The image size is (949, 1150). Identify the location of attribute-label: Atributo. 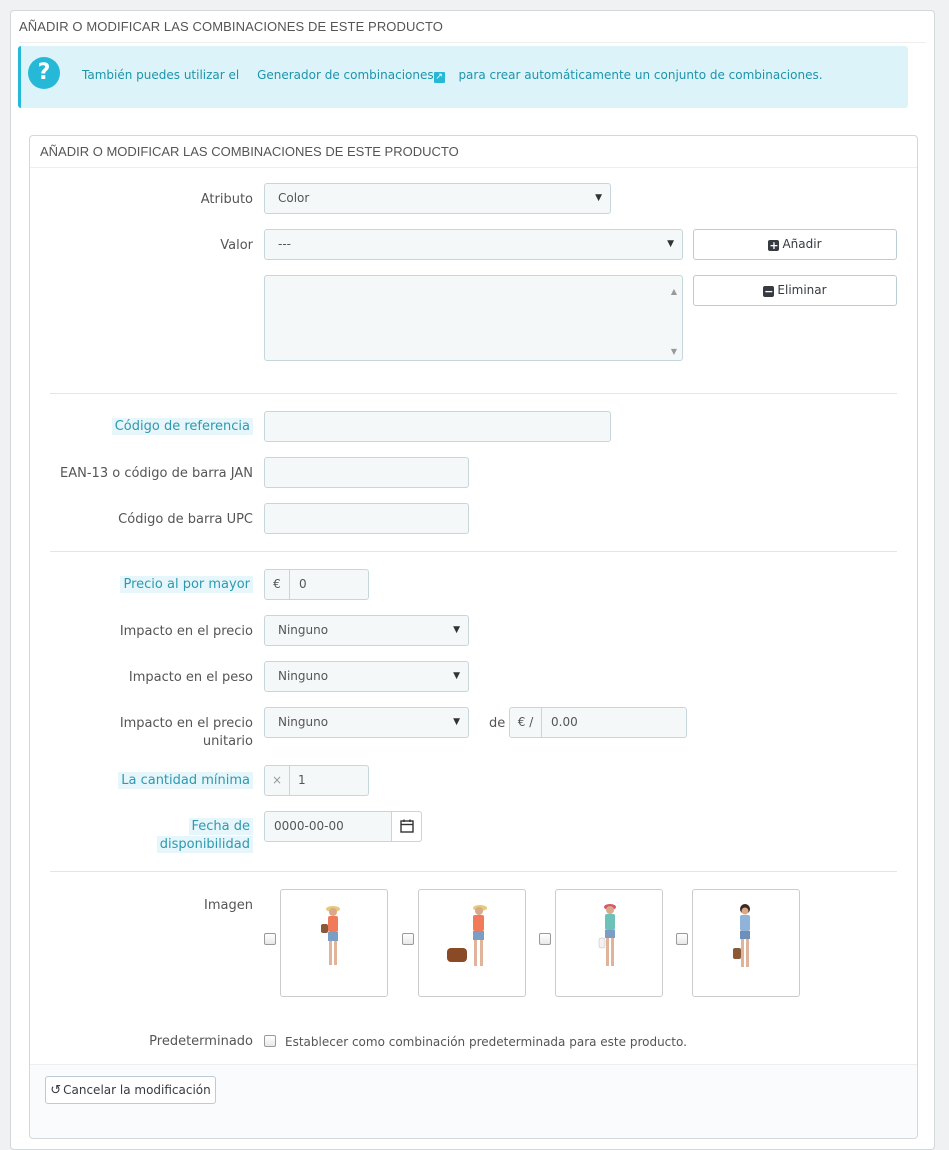
(226, 199).